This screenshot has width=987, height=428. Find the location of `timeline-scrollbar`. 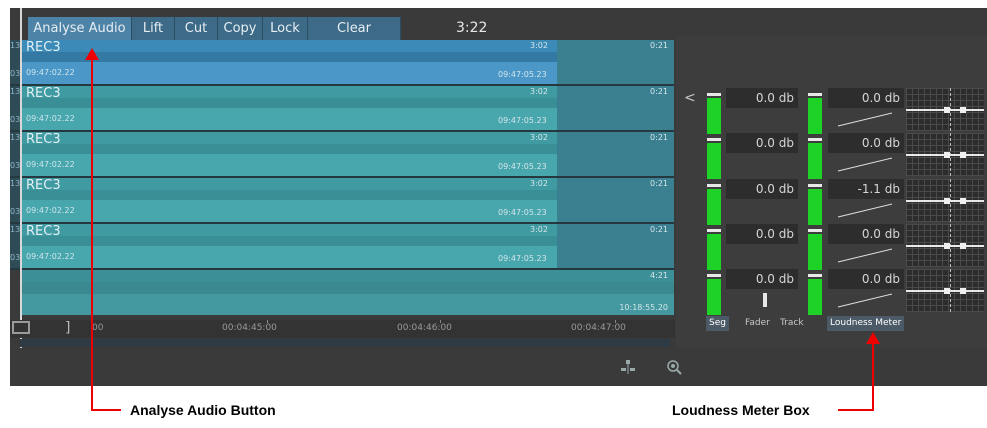

timeline-scrollbar is located at coordinates (345, 343).